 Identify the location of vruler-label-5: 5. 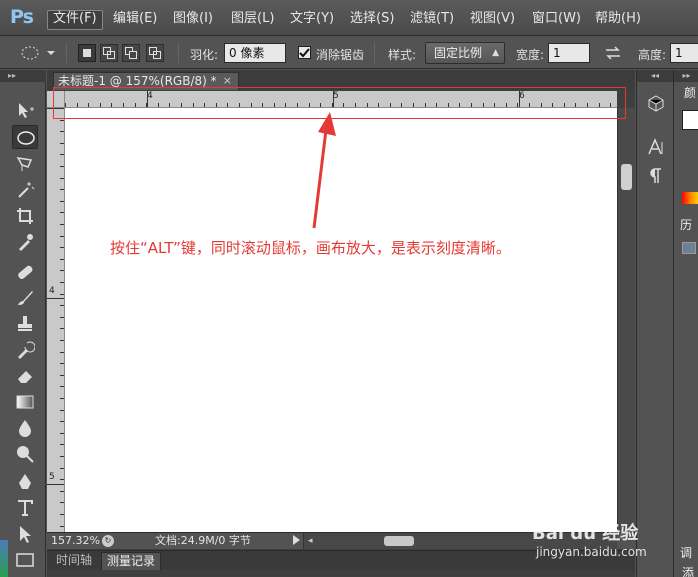
(52, 477).